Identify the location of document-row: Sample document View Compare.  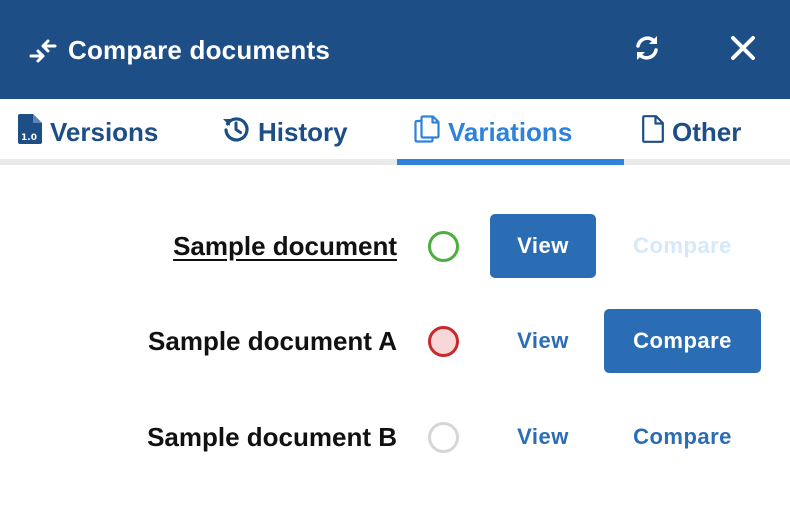
(395, 246).